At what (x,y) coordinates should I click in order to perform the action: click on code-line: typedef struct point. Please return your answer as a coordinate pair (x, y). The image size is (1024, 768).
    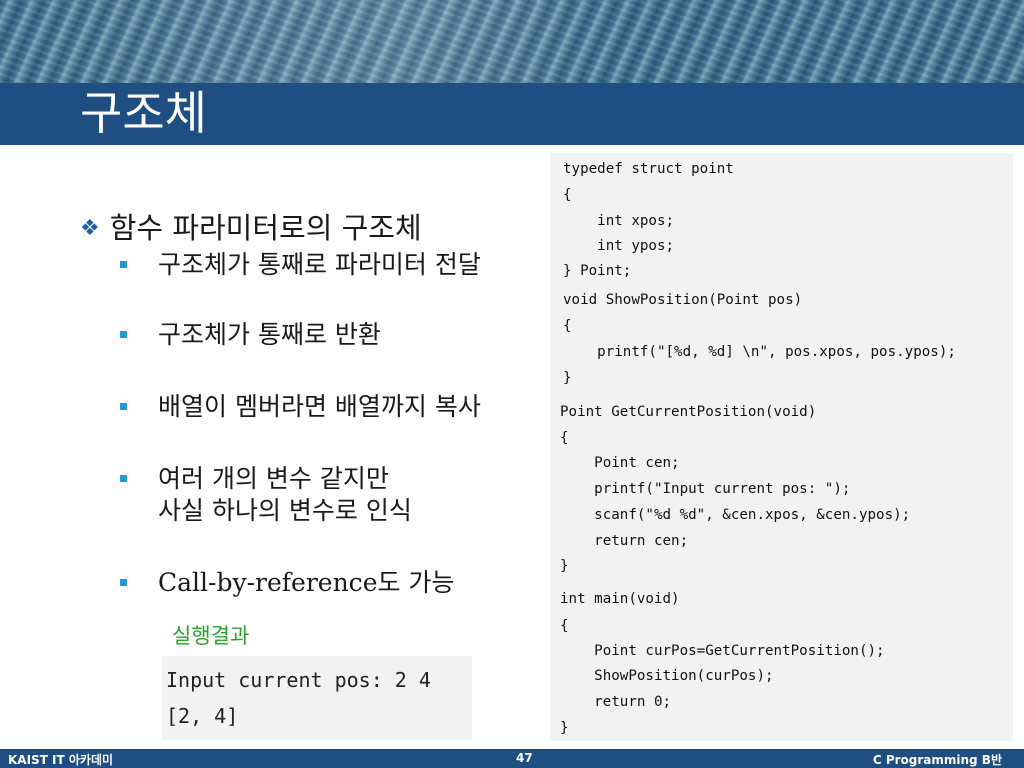
    Looking at the image, I should click on (648, 169).